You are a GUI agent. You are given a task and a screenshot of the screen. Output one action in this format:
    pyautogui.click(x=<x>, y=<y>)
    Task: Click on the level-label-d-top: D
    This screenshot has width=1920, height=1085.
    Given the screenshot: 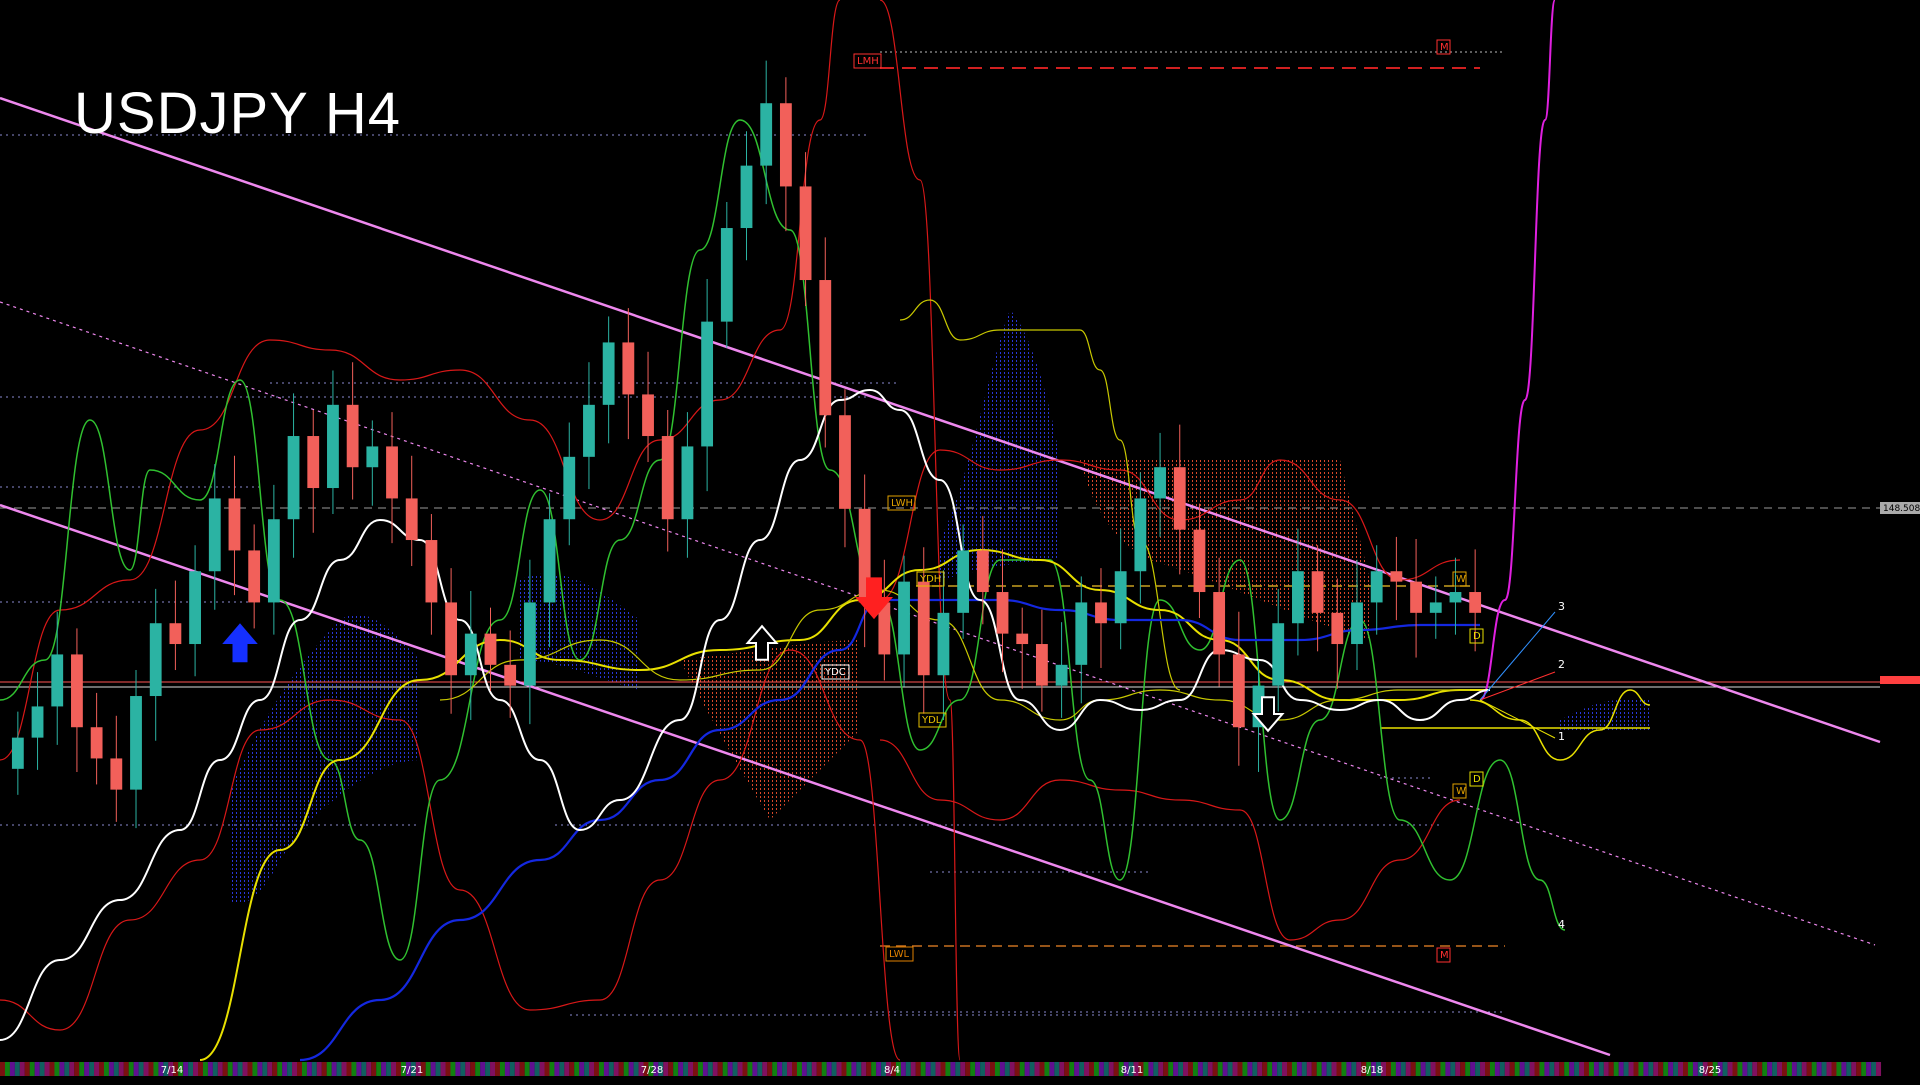 What is the action you would take?
    pyautogui.click(x=1477, y=636)
    